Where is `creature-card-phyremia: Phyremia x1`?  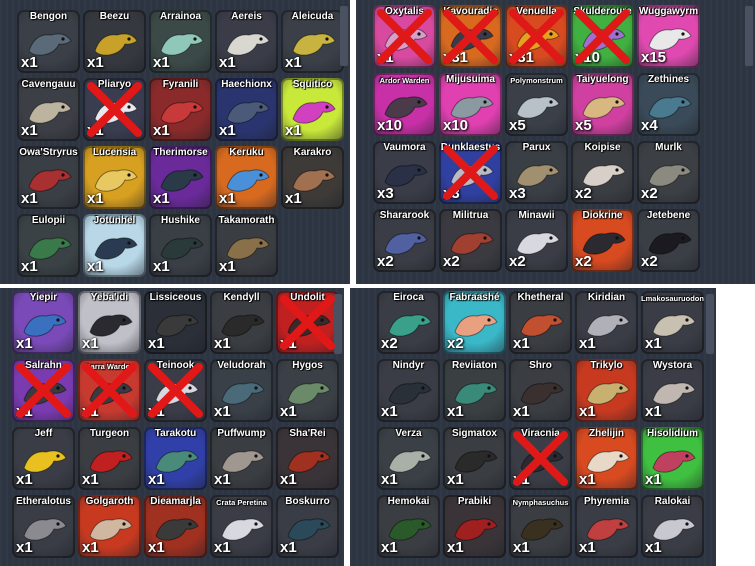
creature-card-phyremia: Phyremia x1 is located at coordinates (606, 526).